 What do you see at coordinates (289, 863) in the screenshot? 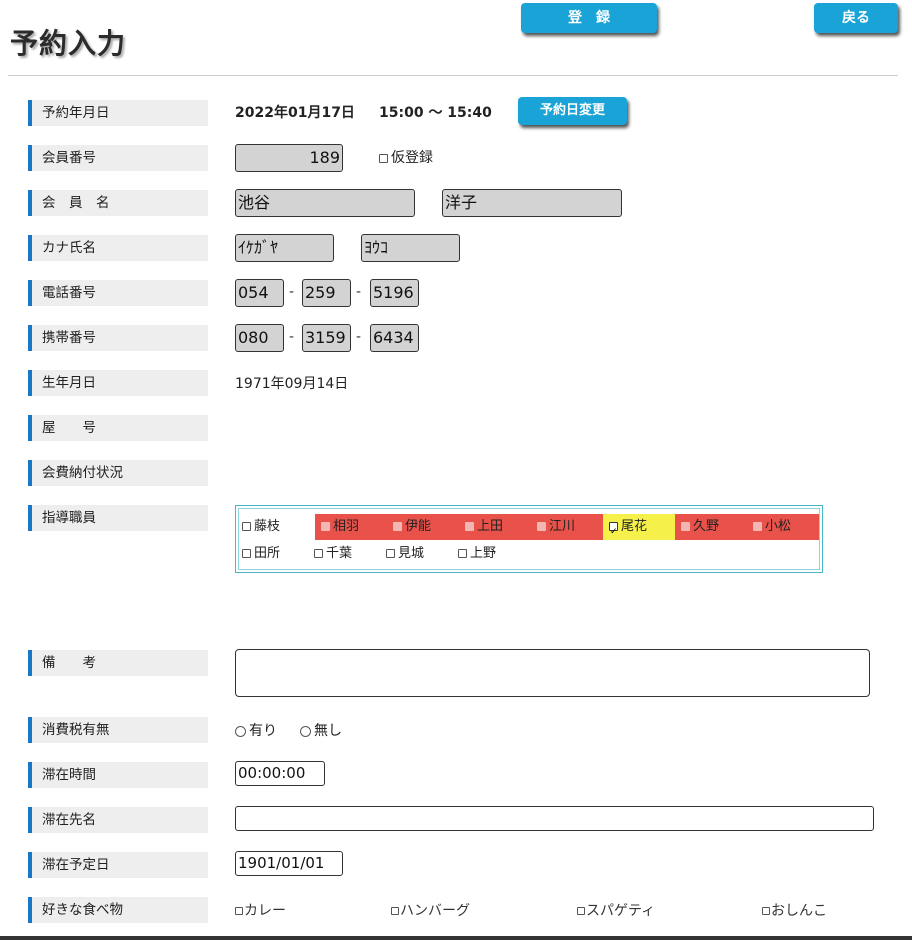
I see `stay-date-field: 1901/01/01` at bounding box center [289, 863].